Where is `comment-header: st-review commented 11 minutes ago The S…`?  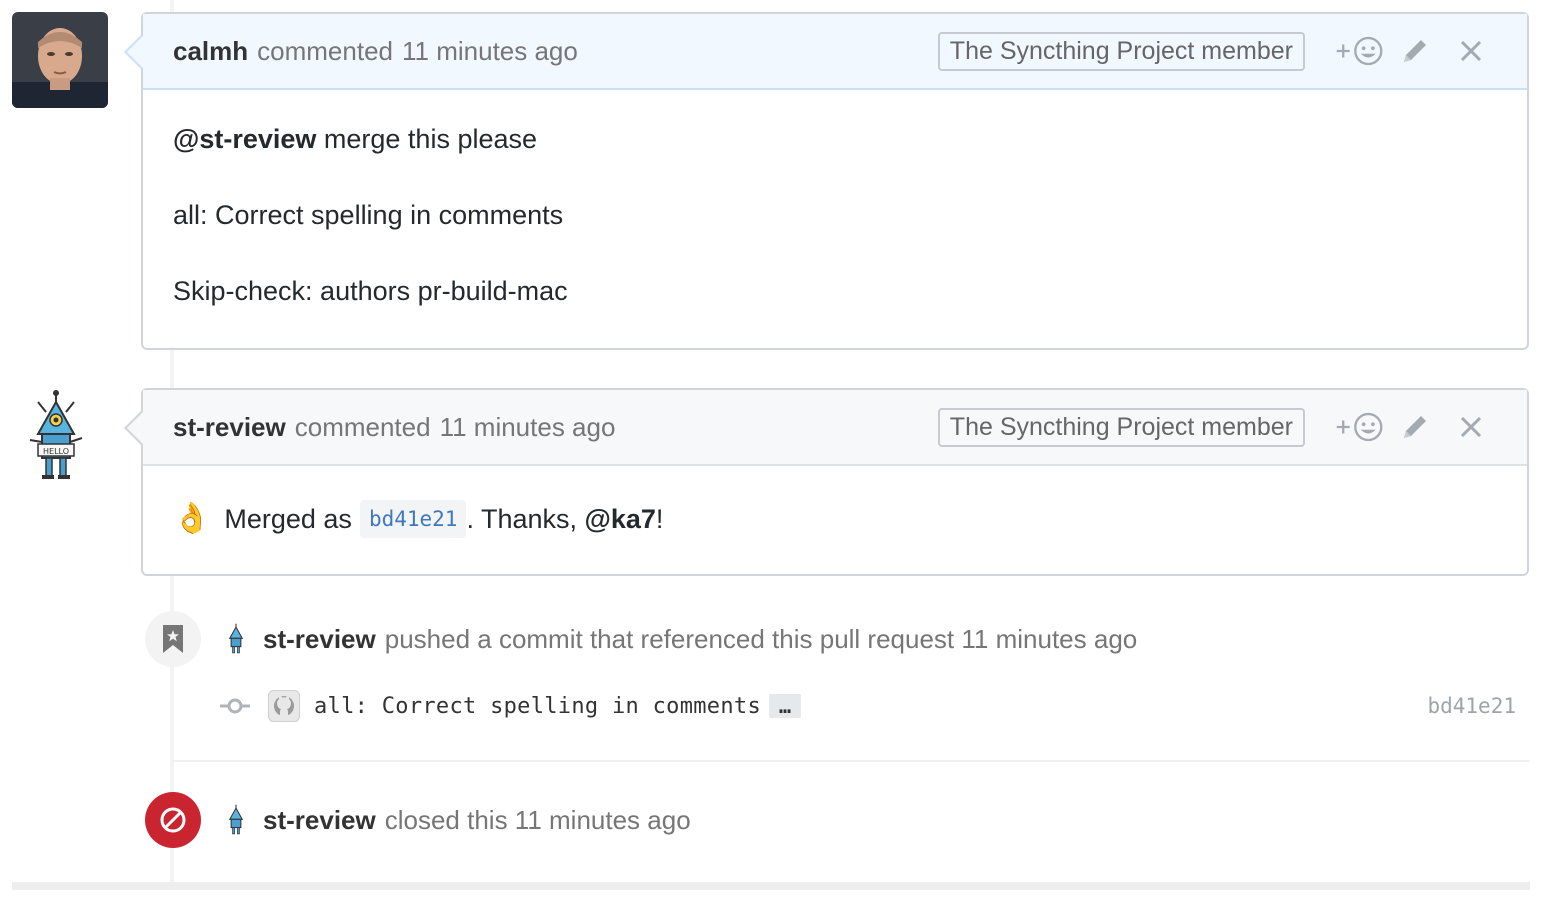
comment-header: st-review commented 11 minutes ago The S… is located at coordinates (825, 428).